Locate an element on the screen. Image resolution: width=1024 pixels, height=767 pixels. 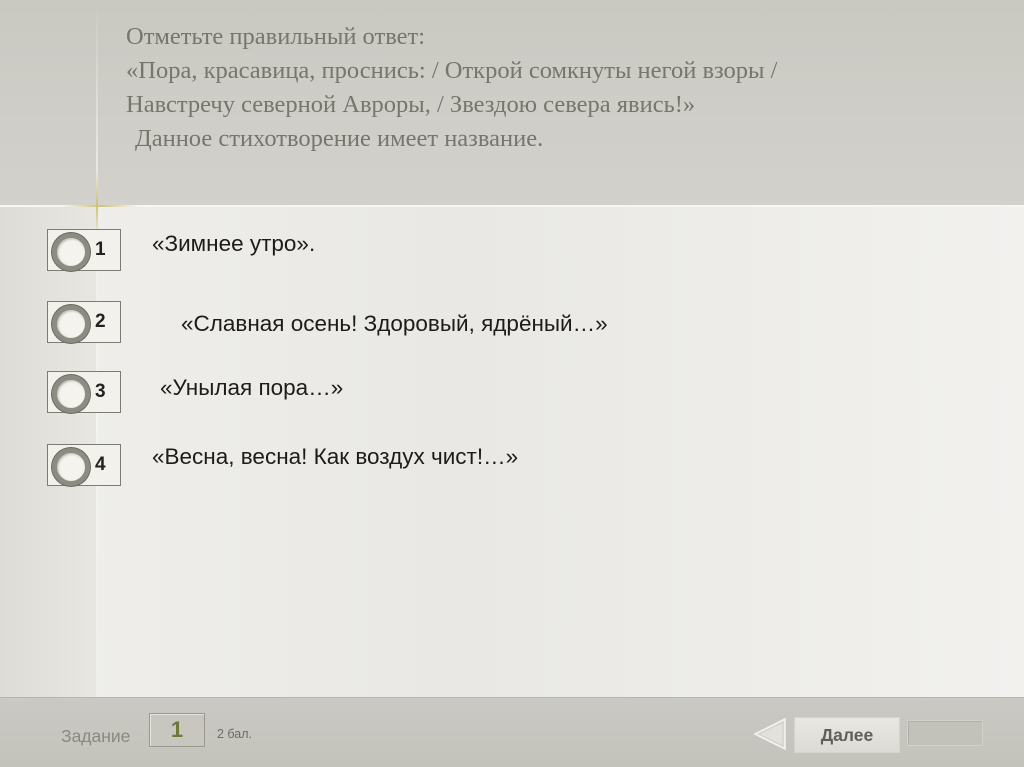
end-button is located at coordinates (945, 733).